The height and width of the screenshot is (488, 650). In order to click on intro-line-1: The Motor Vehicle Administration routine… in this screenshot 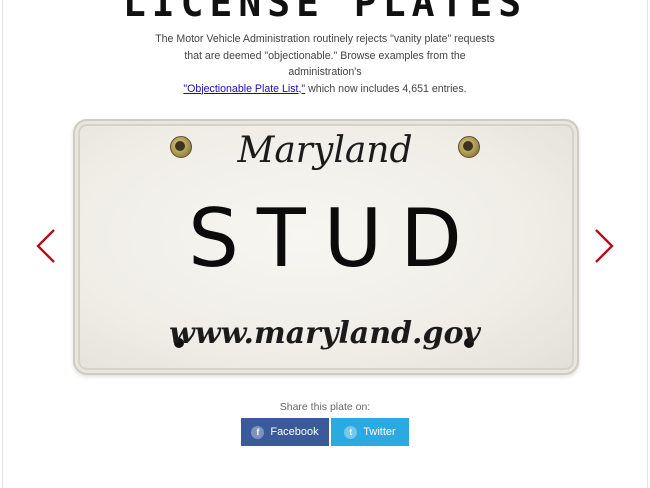, I will do `click(325, 39)`.